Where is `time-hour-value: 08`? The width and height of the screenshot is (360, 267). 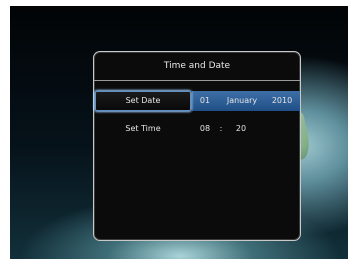 time-hour-value: 08 is located at coordinates (205, 129).